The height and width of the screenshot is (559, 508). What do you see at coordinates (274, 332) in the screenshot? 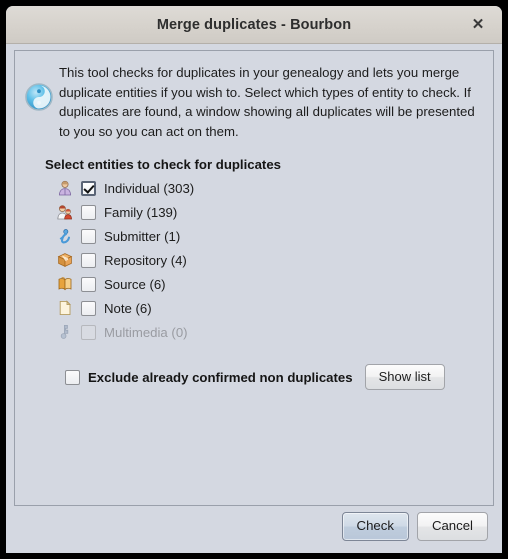
I see `entity-row-multimedia: Multimedia (0)` at bounding box center [274, 332].